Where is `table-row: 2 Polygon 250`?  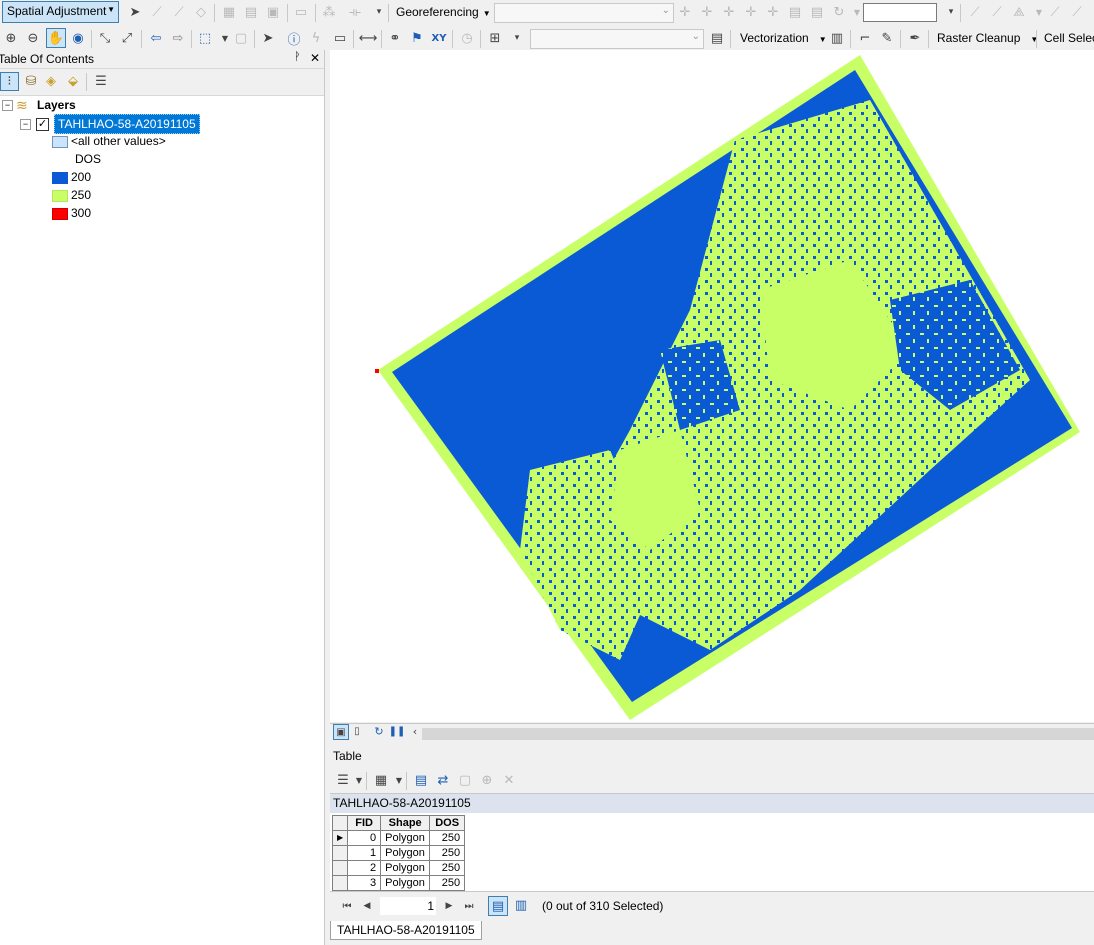 table-row: 2 Polygon 250 is located at coordinates (398, 868).